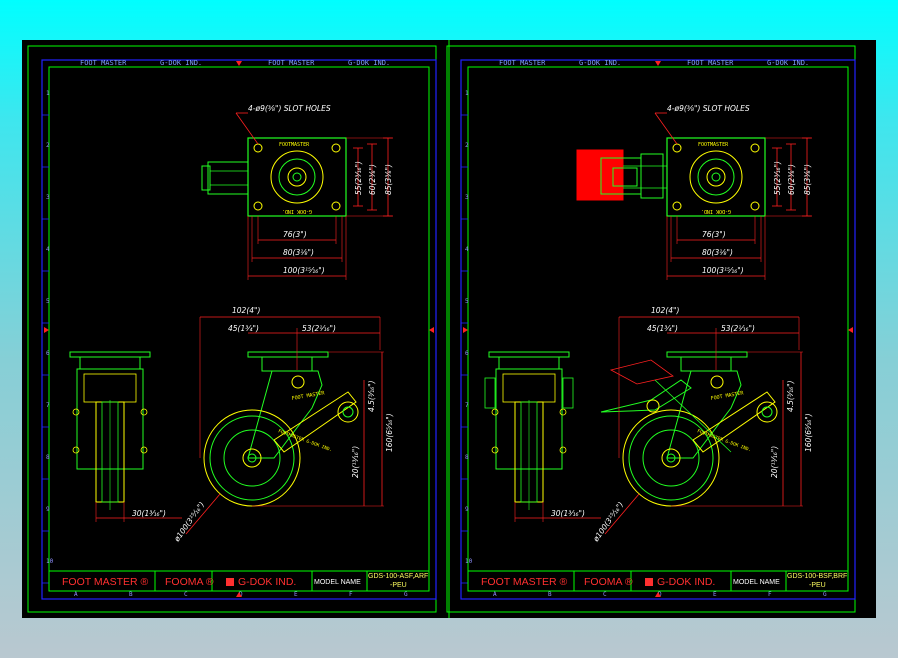  What do you see at coordinates (713, 145) in the screenshot?
I see `plate-logo-label: FOOTMASTER` at bounding box center [713, 145].